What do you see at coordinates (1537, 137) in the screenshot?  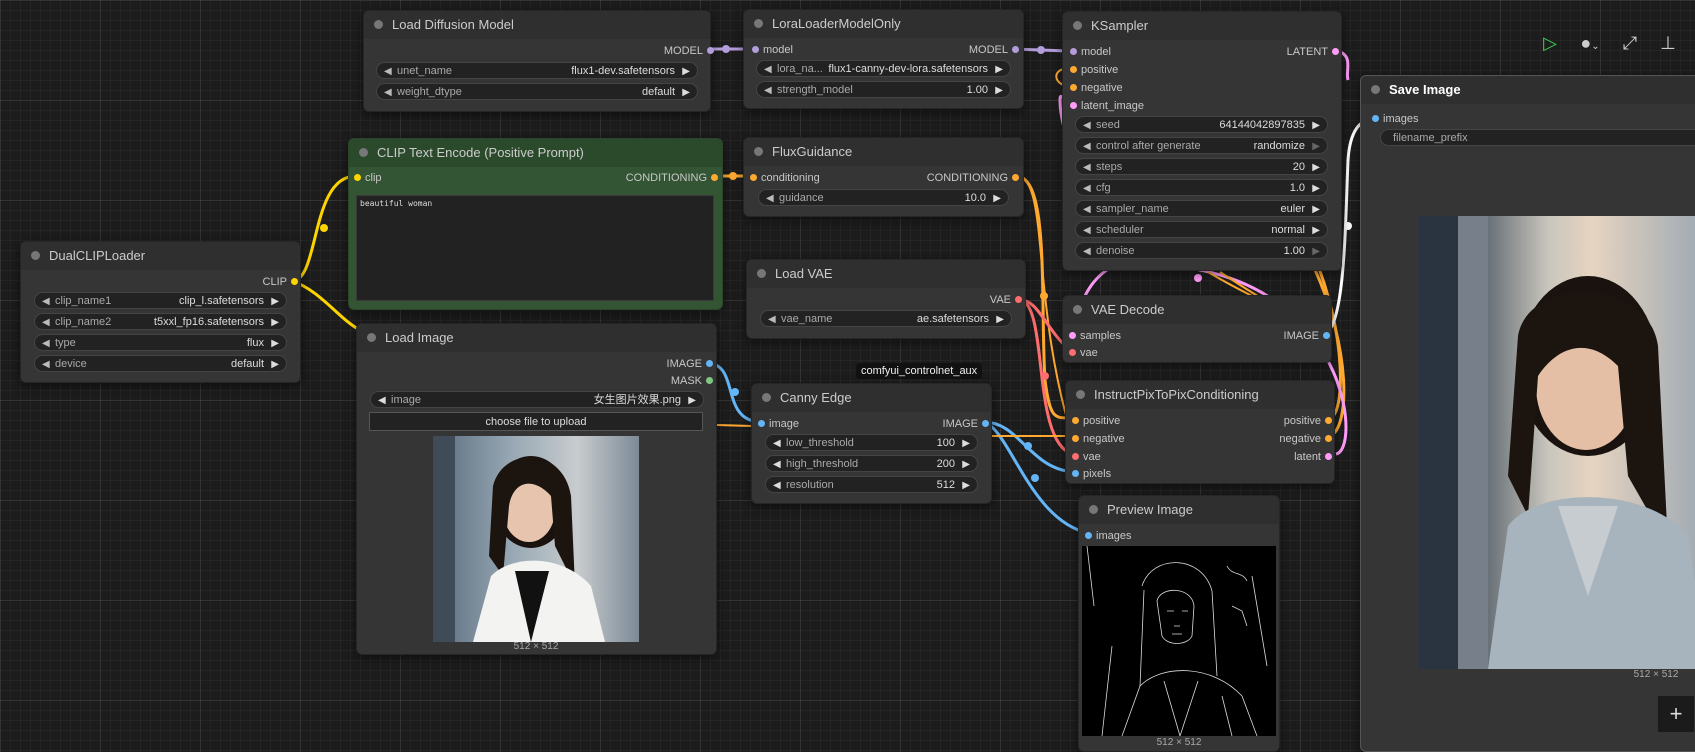 I see `filename-prefix-widget: filename_prefix` at bounding box center [1537, 137].